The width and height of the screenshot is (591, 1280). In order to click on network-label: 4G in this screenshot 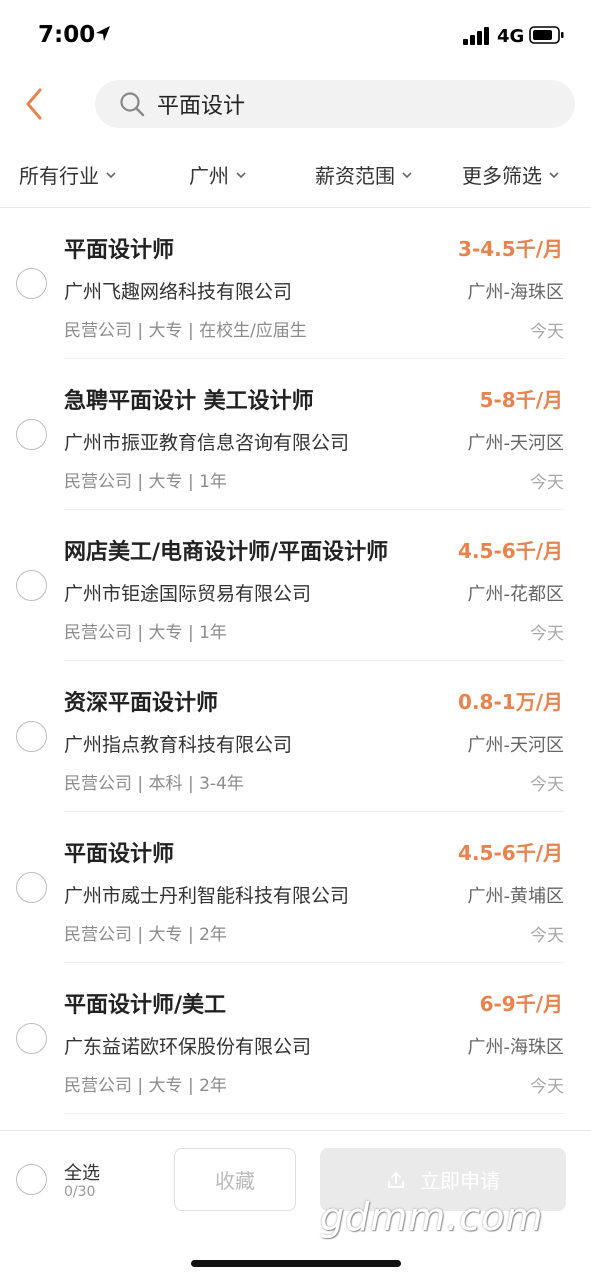, I will do `click(511, 36)`.